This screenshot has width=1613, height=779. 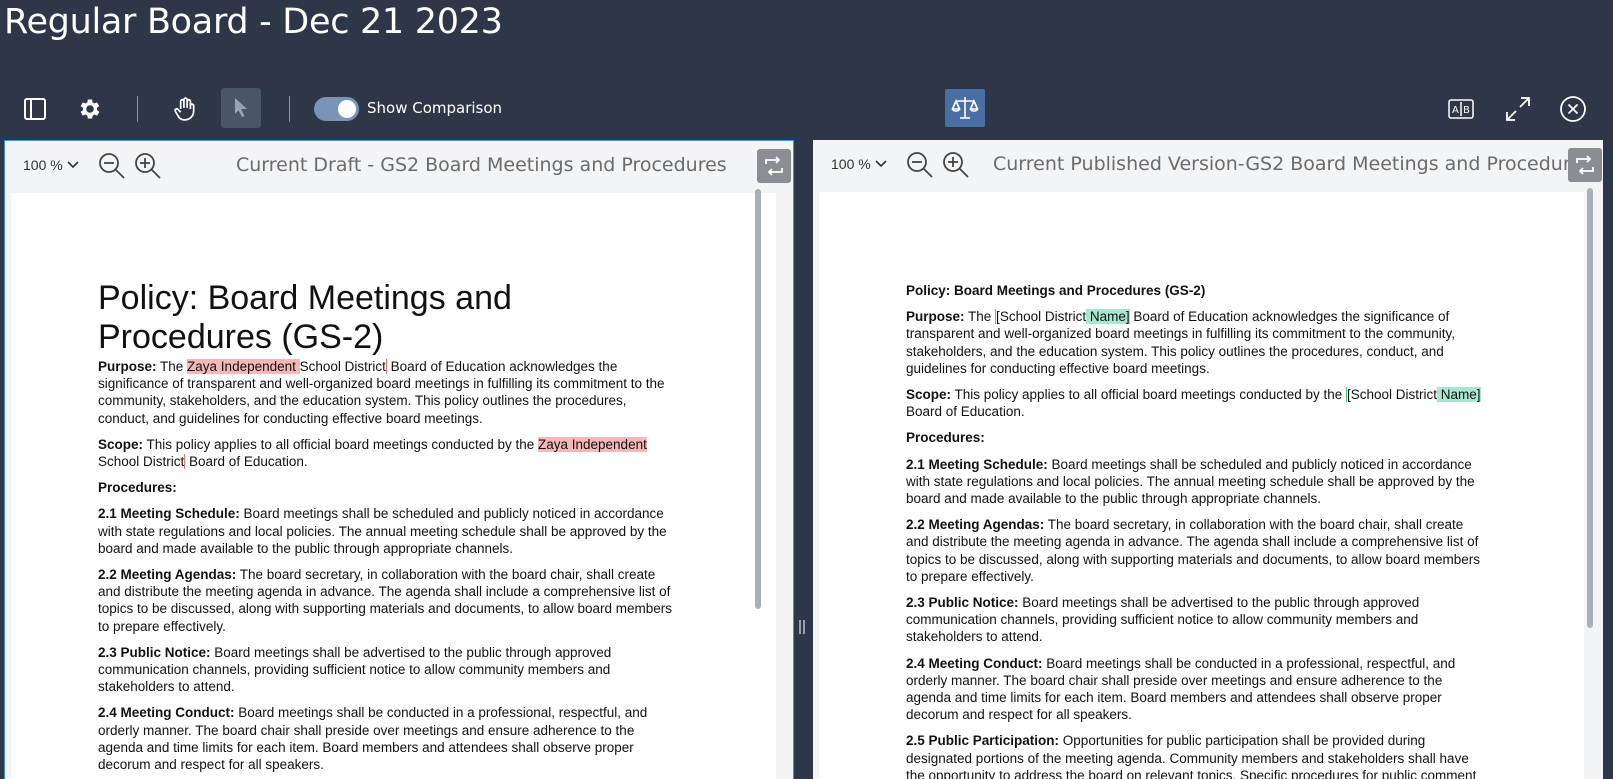 I want to click on select-pointer-icon, so click(x=241, y=108).